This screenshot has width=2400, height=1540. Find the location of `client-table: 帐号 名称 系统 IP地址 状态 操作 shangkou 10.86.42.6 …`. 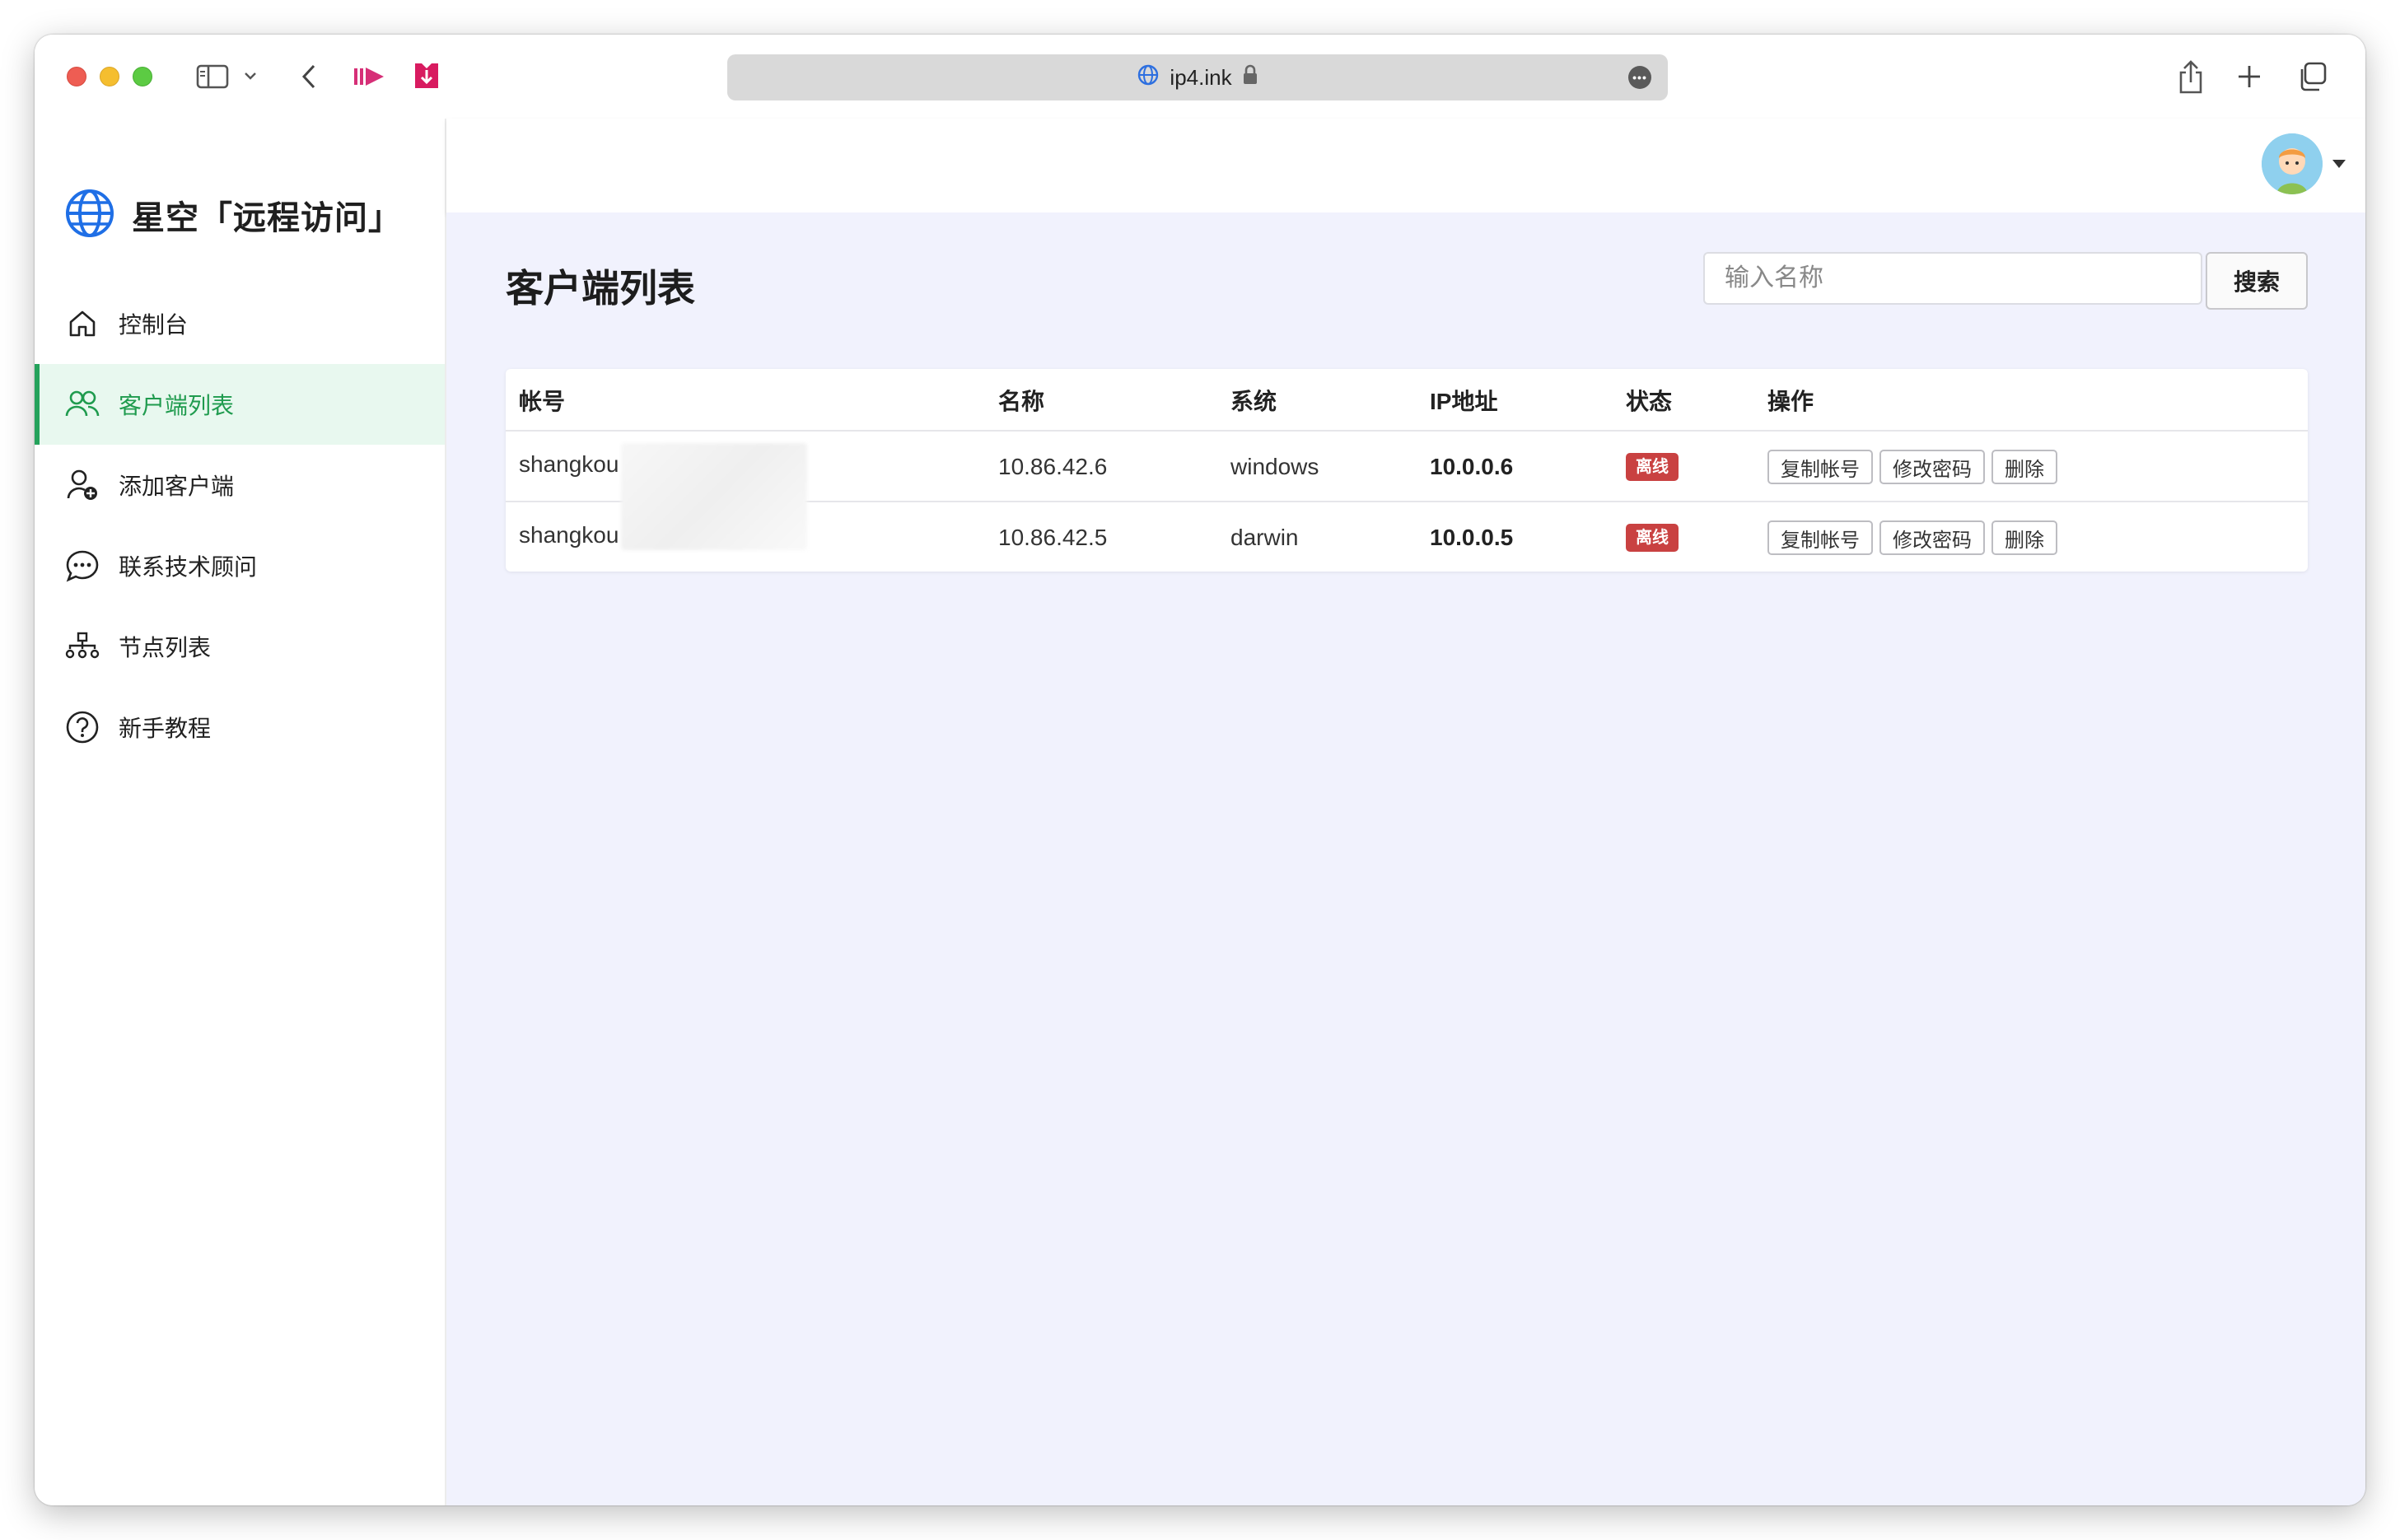

client-table: 帐号 名称 系统 IP地址 状态 操作 shangkou 10.86.42.6 … is located at coordinates (1407, 470).